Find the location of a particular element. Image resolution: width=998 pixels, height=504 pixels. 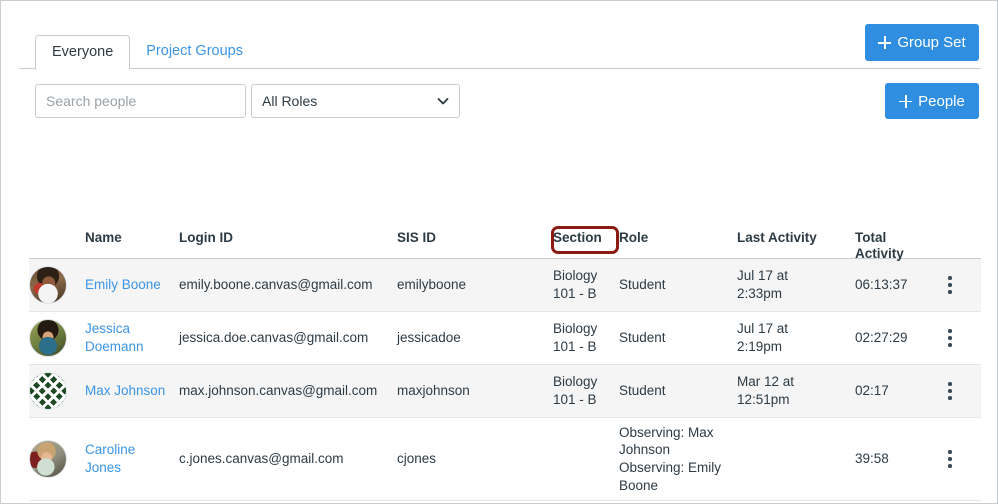

name-cell: Emily Boone is located at coordinates (132, 285).